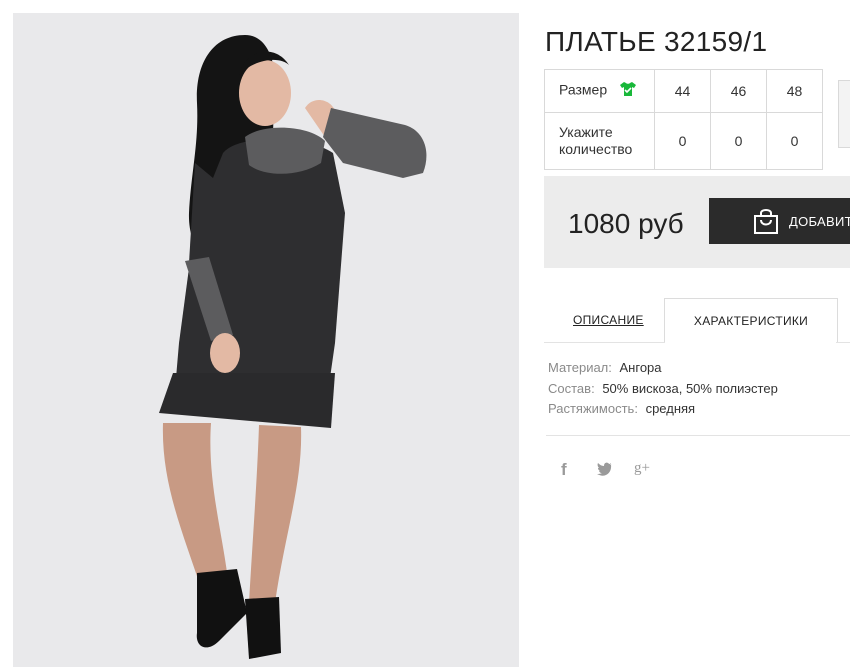  What do you see at coordinates (670, 408) in the screenshot?
I see `spec-value: средняя` at bounding box center [670, 408].